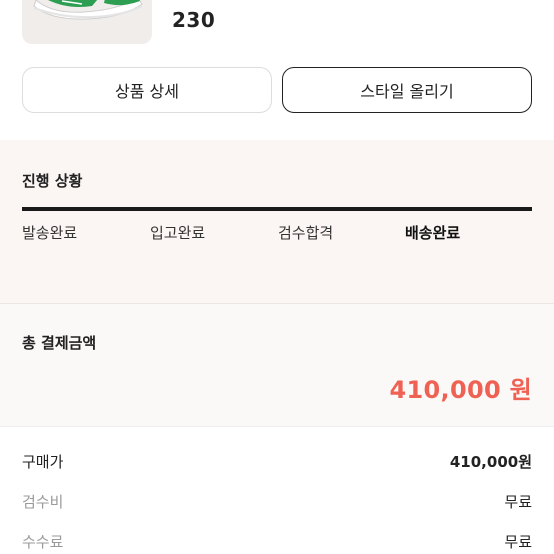 The height and width of the screenshot is (554, 554). I want to click on row-value: 410,000원, so click(490, 462).